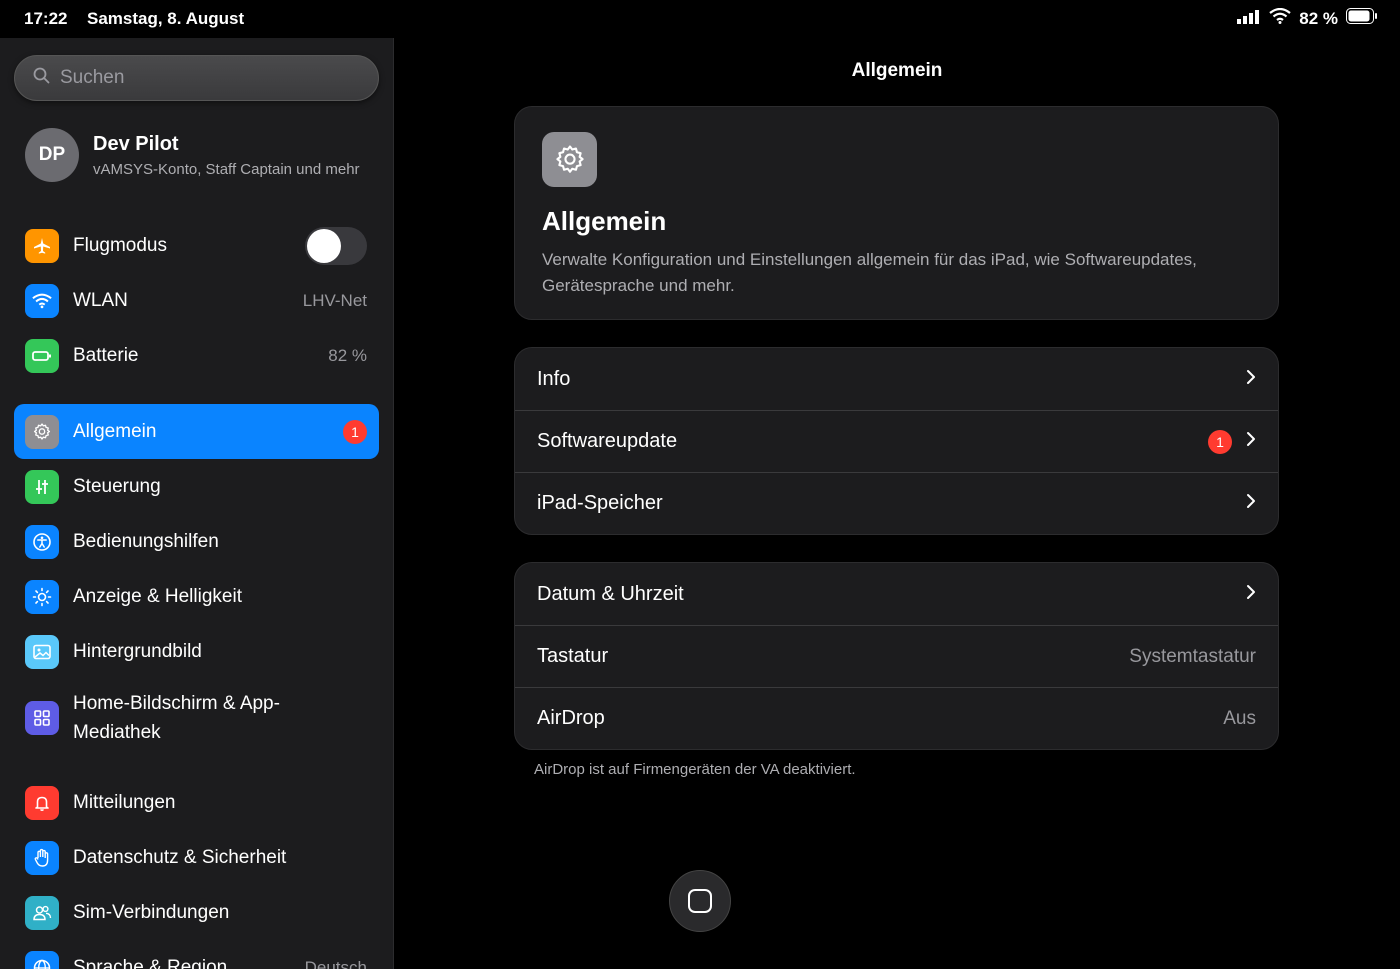 This screenshot has width=1400, height=969. Describe the element at coordinates (1239, 718) in the screenshot. I see `airdrop-value: Aus` at that location.